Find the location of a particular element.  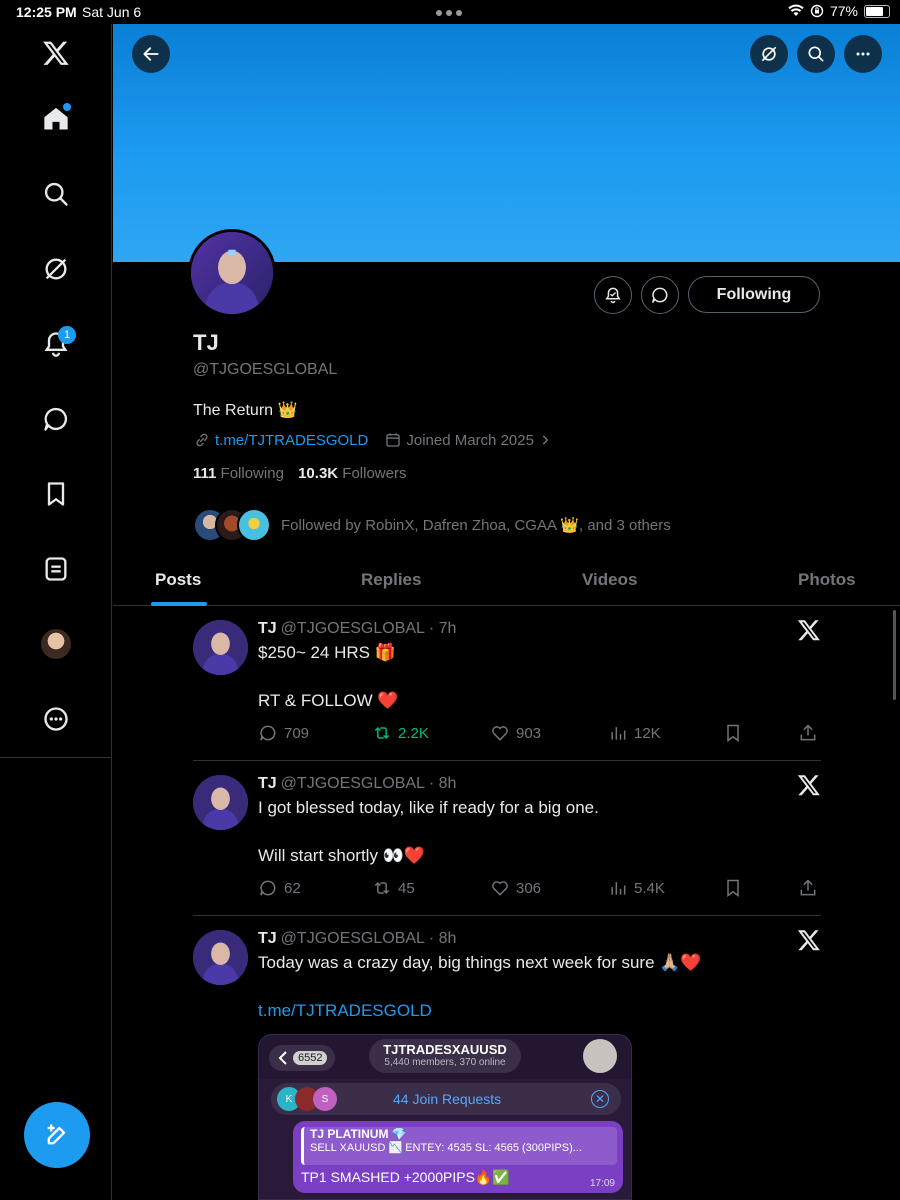

reply-icon is located at coordinates (268, 888).